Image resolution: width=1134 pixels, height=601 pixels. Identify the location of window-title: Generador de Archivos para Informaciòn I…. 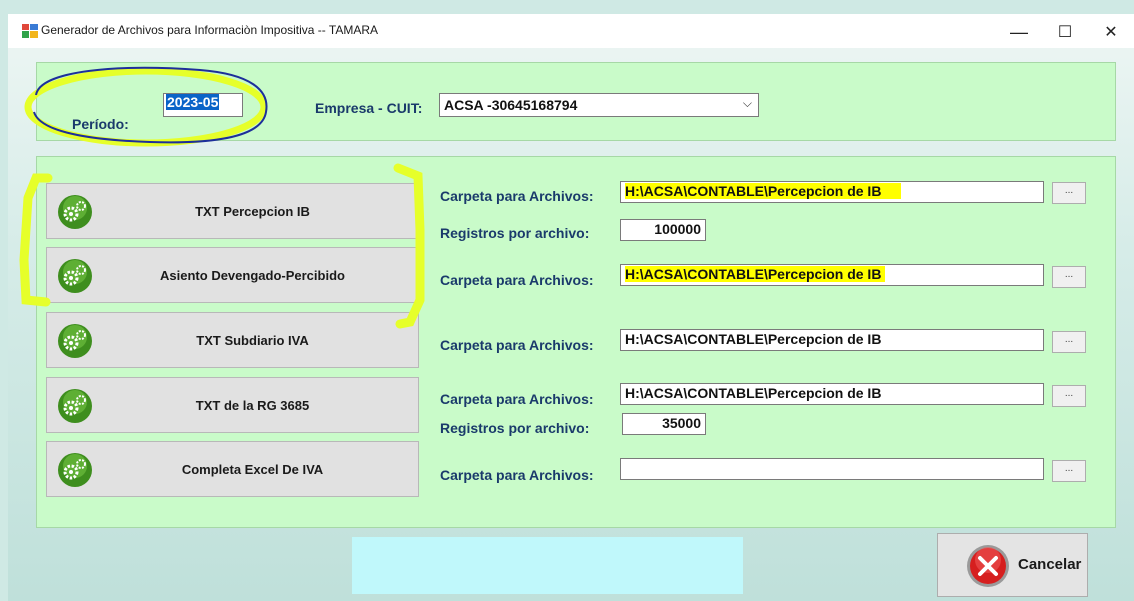
(210, 30).